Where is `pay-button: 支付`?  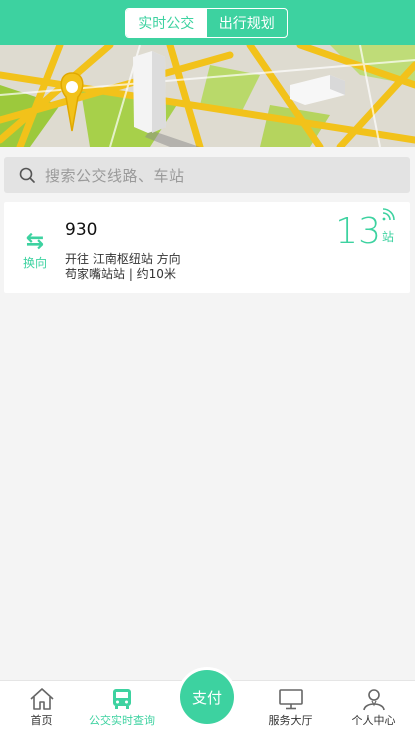
pay-button: 支付 is located at coordinates (207, 697).